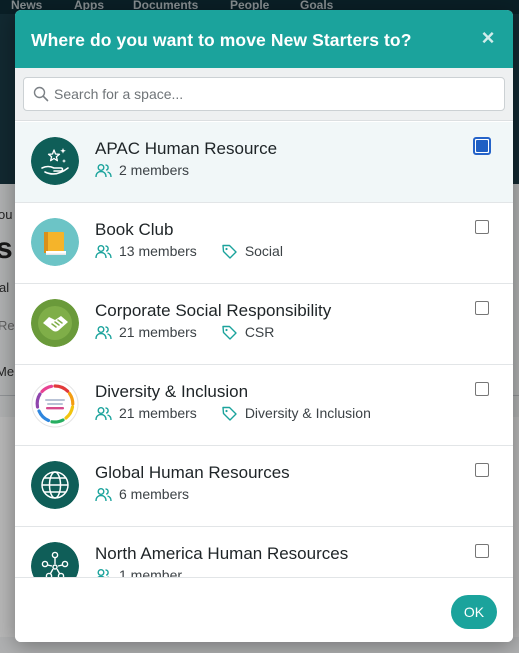 This screenshot has width=519, height=653. I want to click on space-meta: 2 members, so click(142, 170).